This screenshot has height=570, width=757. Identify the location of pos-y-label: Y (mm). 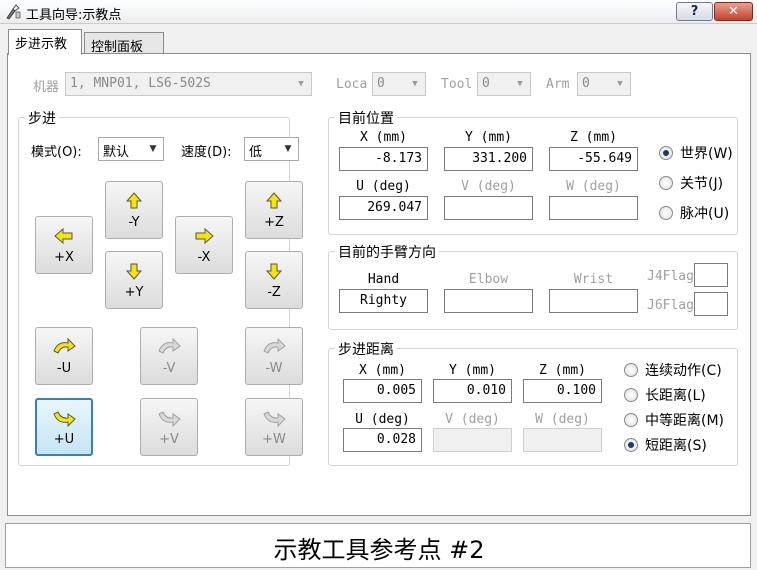
(488, 137).